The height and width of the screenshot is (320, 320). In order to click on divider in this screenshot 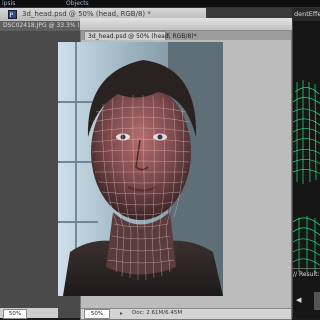, I will do `click(306, 268)`.